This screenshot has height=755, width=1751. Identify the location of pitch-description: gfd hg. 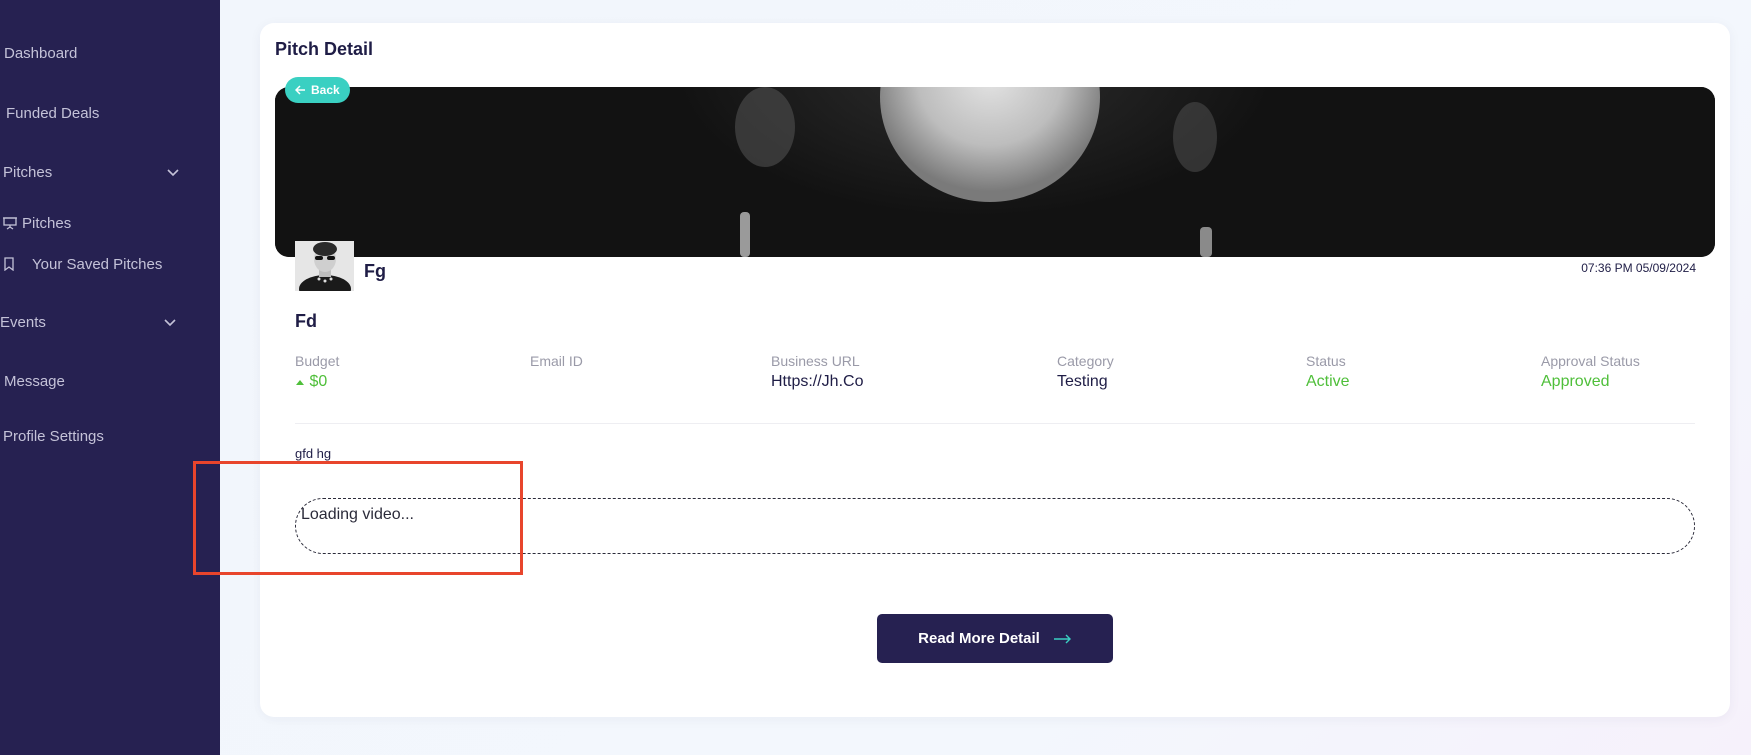
(313, 453).